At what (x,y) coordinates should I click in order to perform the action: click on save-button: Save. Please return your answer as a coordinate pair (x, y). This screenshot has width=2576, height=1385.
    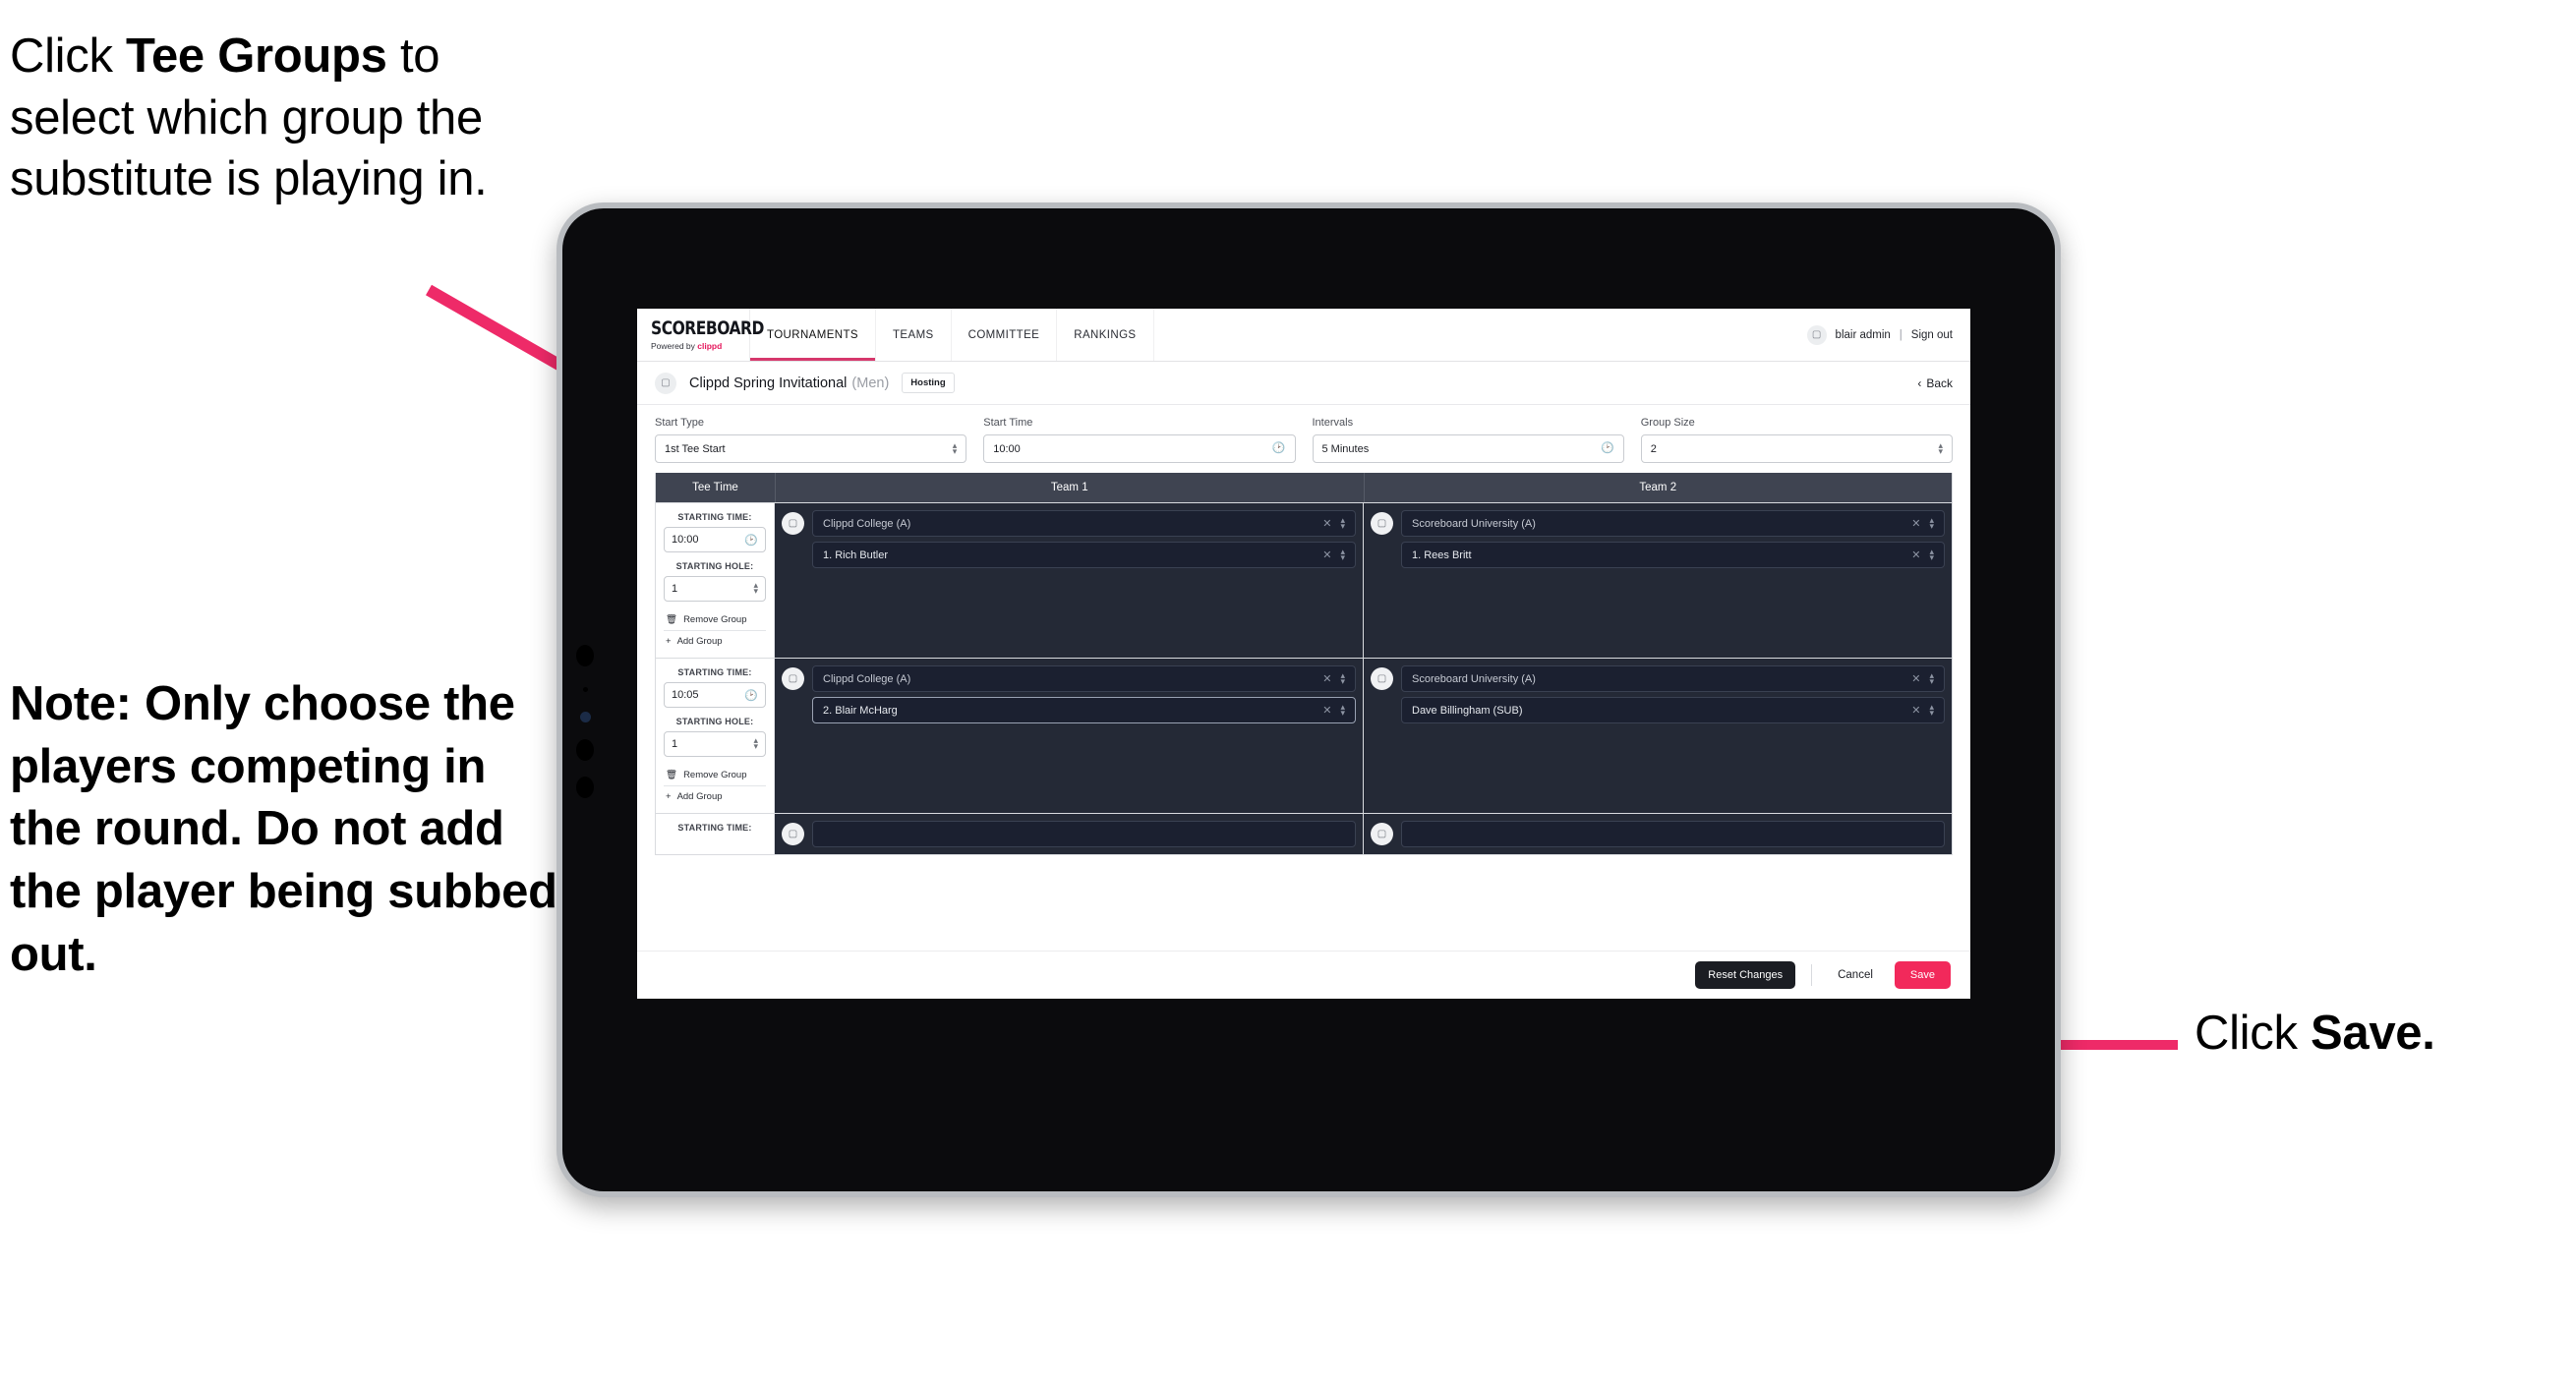
    Looking at the image, I should click on (1922, 975).